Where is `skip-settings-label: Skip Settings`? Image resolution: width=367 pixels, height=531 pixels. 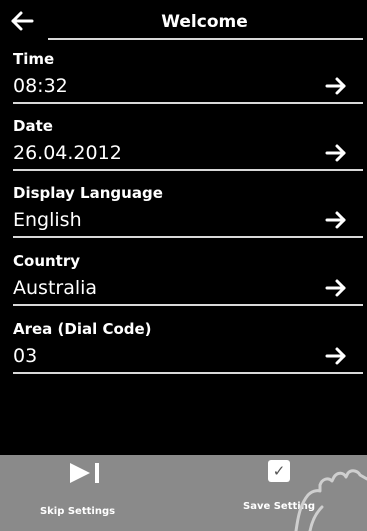 skip-settings-label: Skip Settings is located at coordinates (77, 511).